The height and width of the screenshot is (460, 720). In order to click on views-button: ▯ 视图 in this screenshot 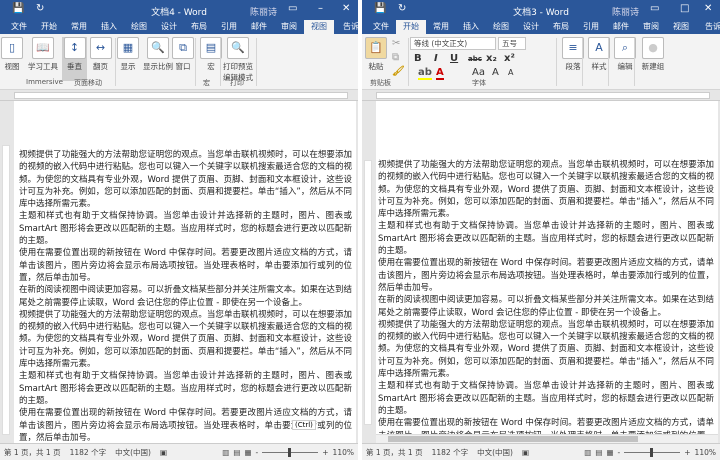, I will do `click(12, 54)`.